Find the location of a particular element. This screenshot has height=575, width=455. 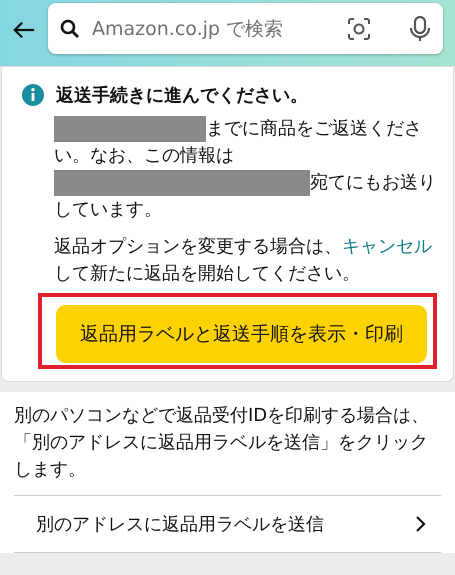

microphone-icon is located at coordinates (420, 29).